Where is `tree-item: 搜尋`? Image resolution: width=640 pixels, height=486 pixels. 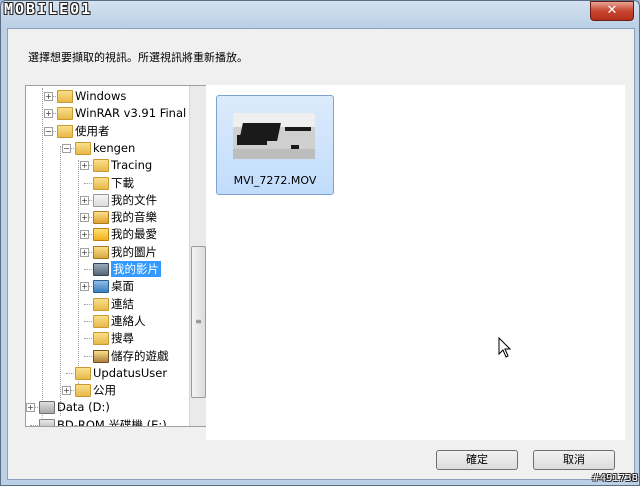 tree-item: 搜尋 is located at coordinates (107, 338).